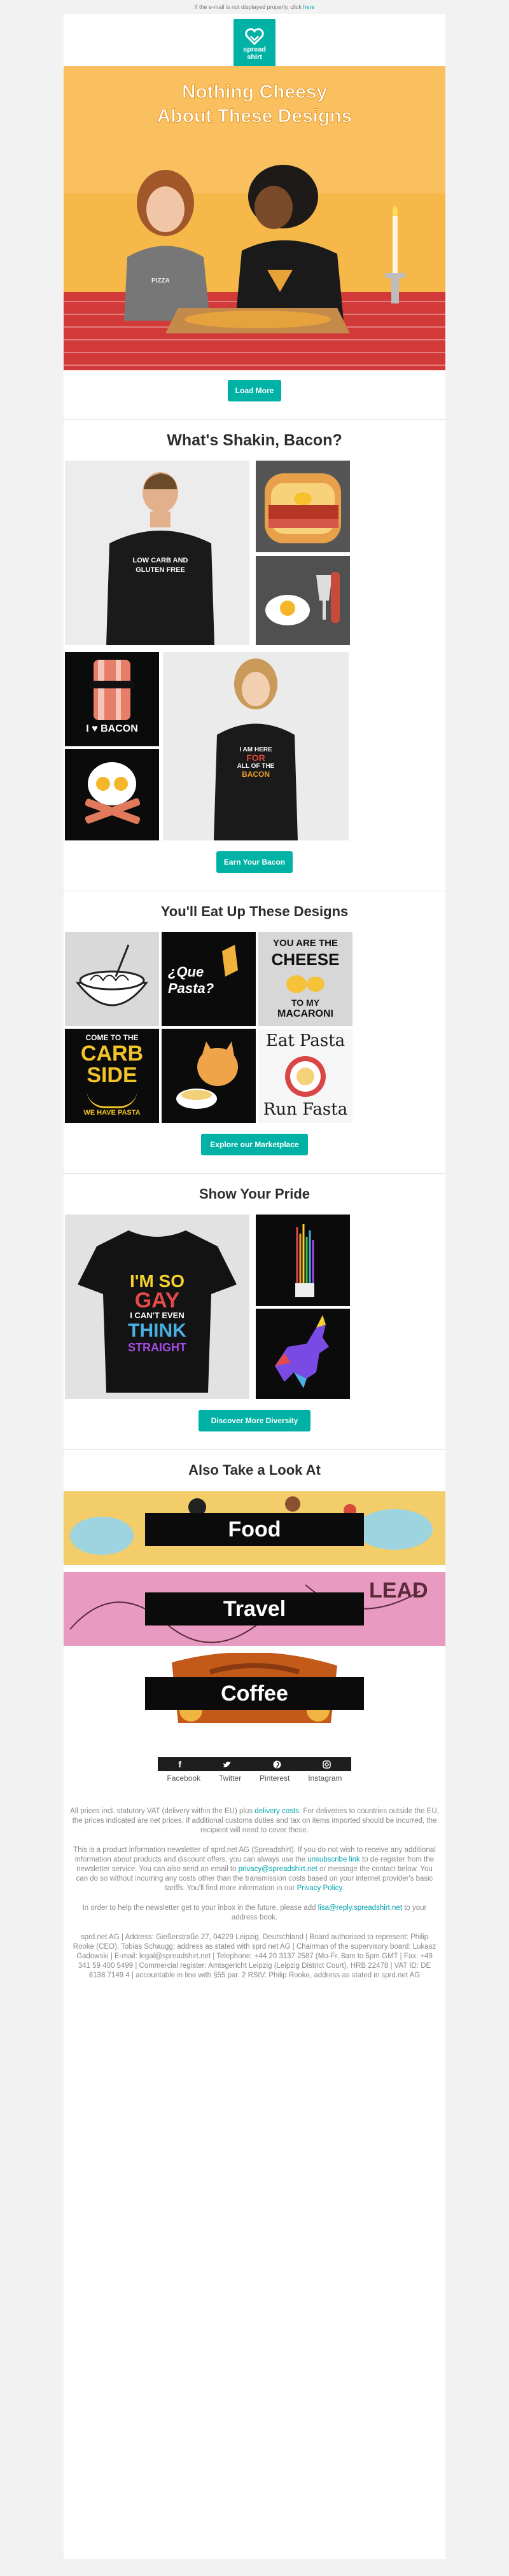 The height and width of the screenshot is (2576, 509). I want to click on travel-banner: LEAD Travel, so click(254, 1609).